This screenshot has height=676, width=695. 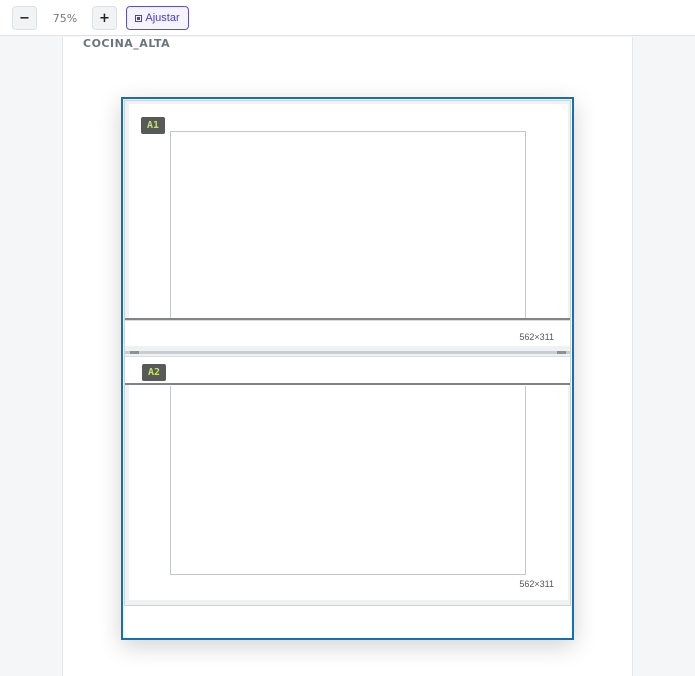 I want to click on module-a1-panel, so click(x=348, y=225).